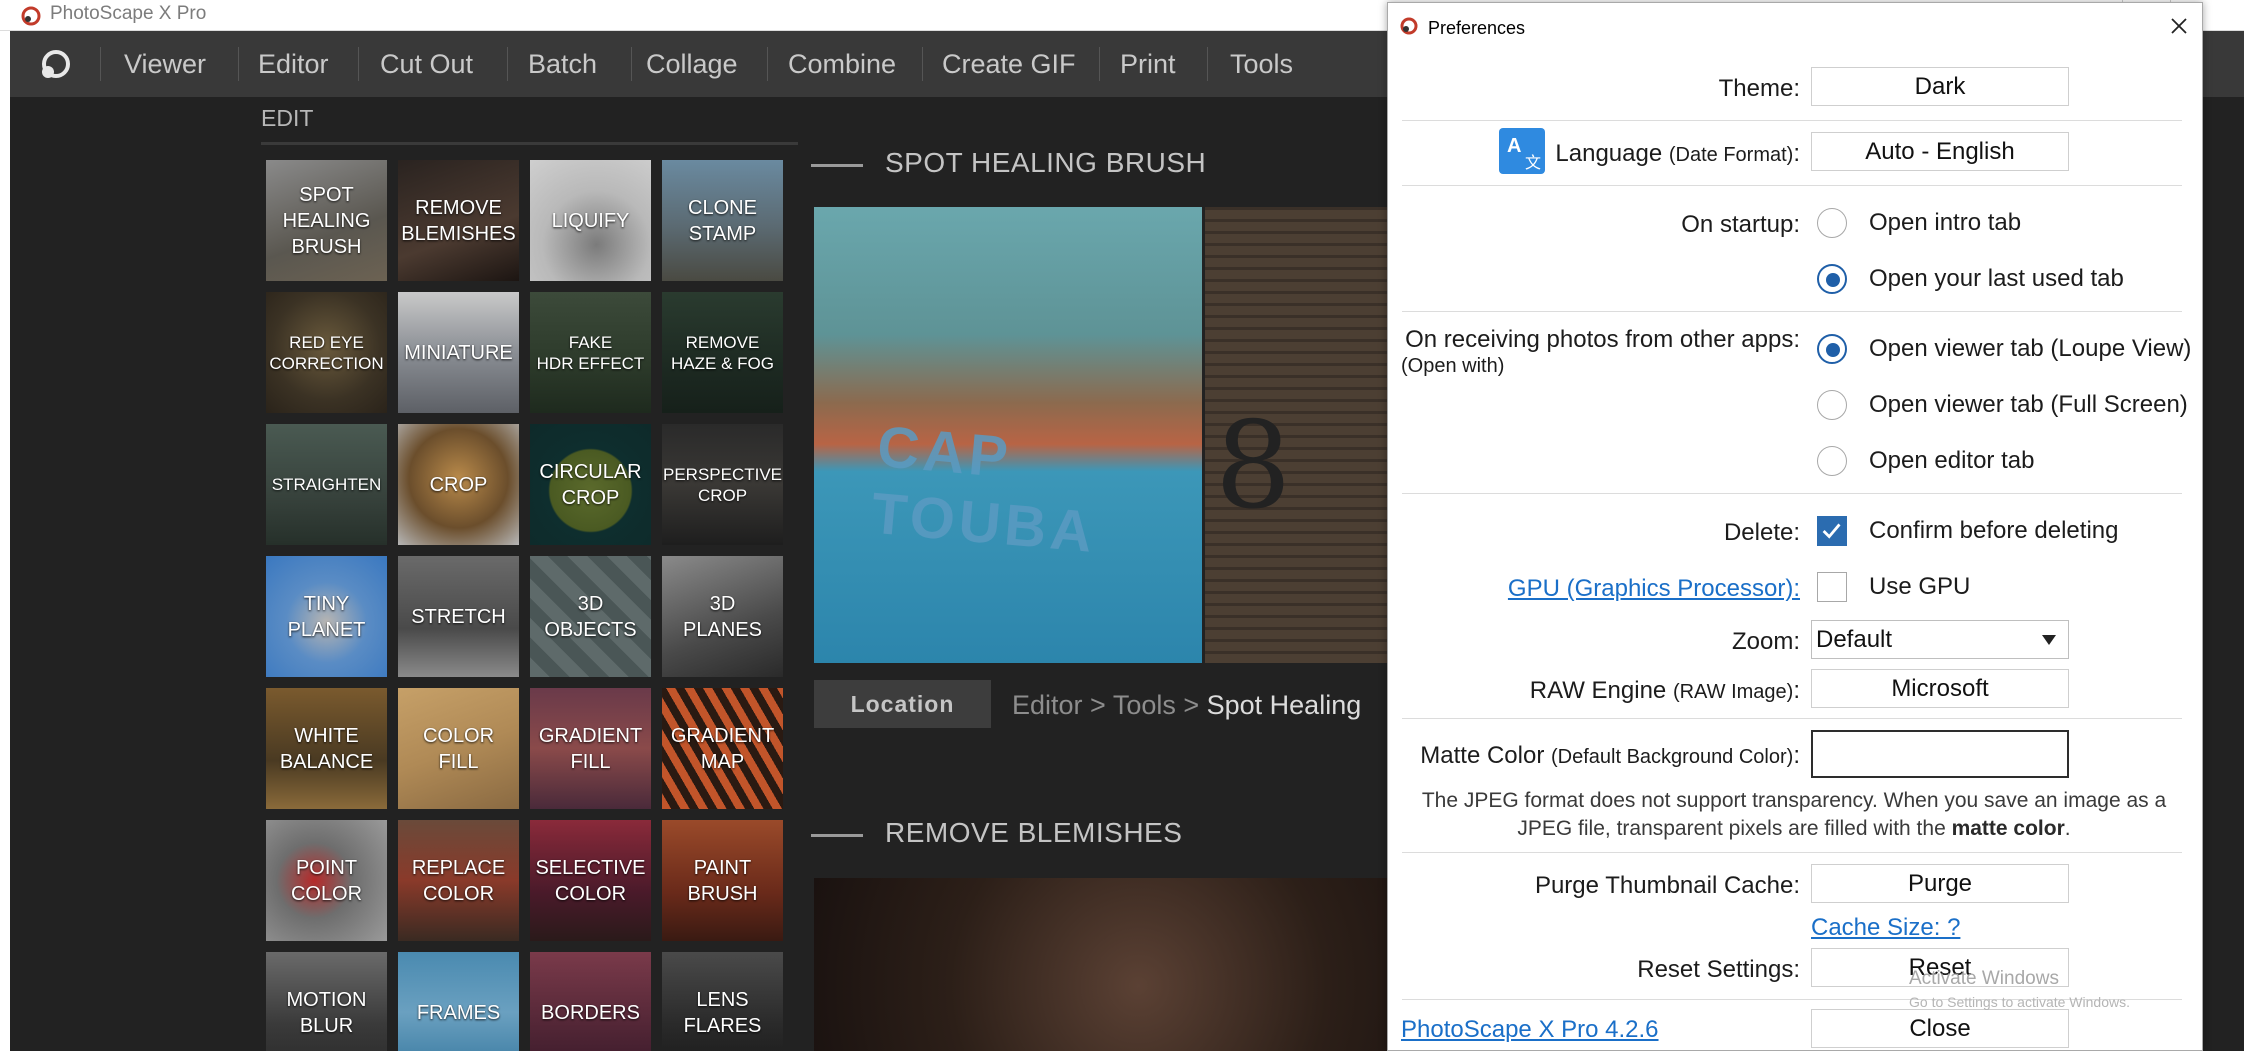 Image resolution: width=2244 pixels, height=1051 pixels. I want to click on zoom-dropdown: Default, so click(1940, 639).